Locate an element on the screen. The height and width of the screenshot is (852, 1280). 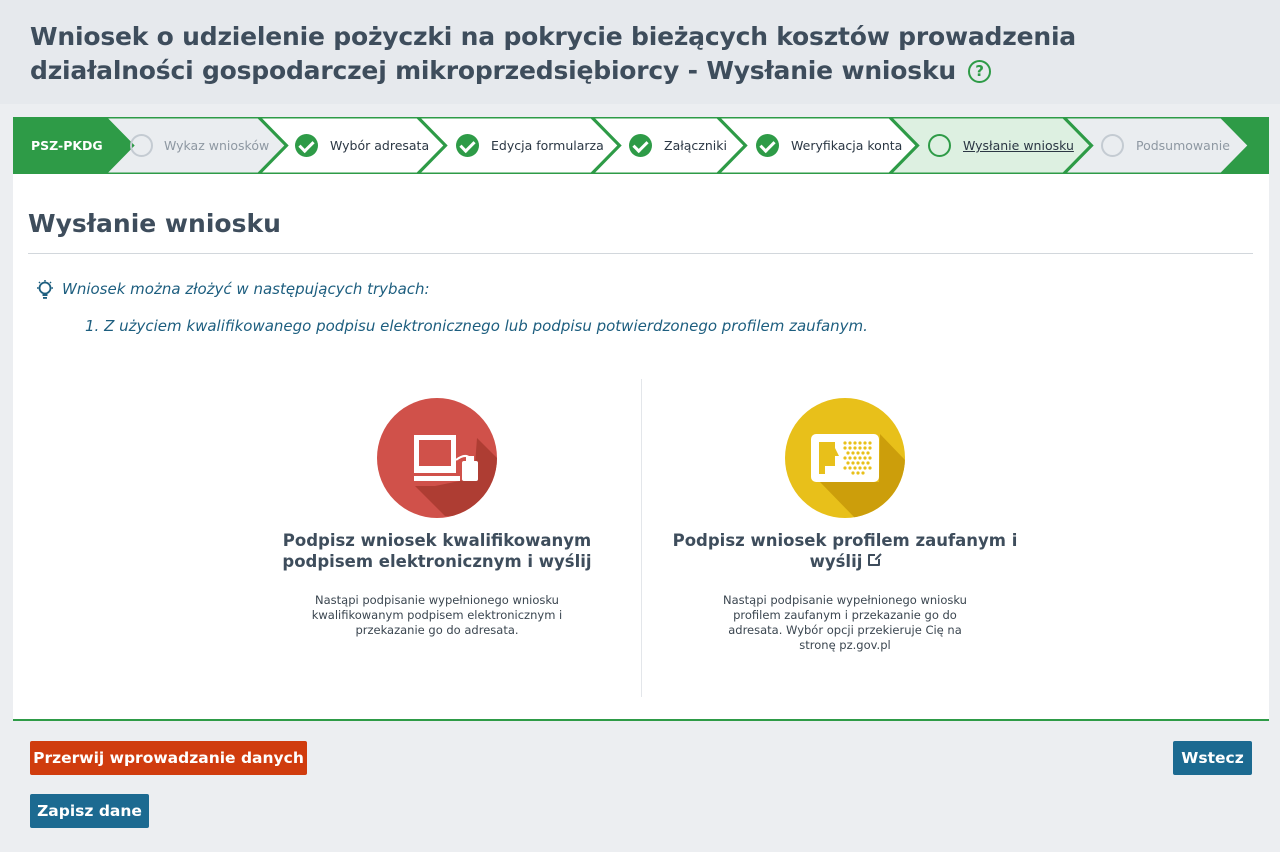
step-code: PSZ-PKDG is located at coordinates (67, 145).